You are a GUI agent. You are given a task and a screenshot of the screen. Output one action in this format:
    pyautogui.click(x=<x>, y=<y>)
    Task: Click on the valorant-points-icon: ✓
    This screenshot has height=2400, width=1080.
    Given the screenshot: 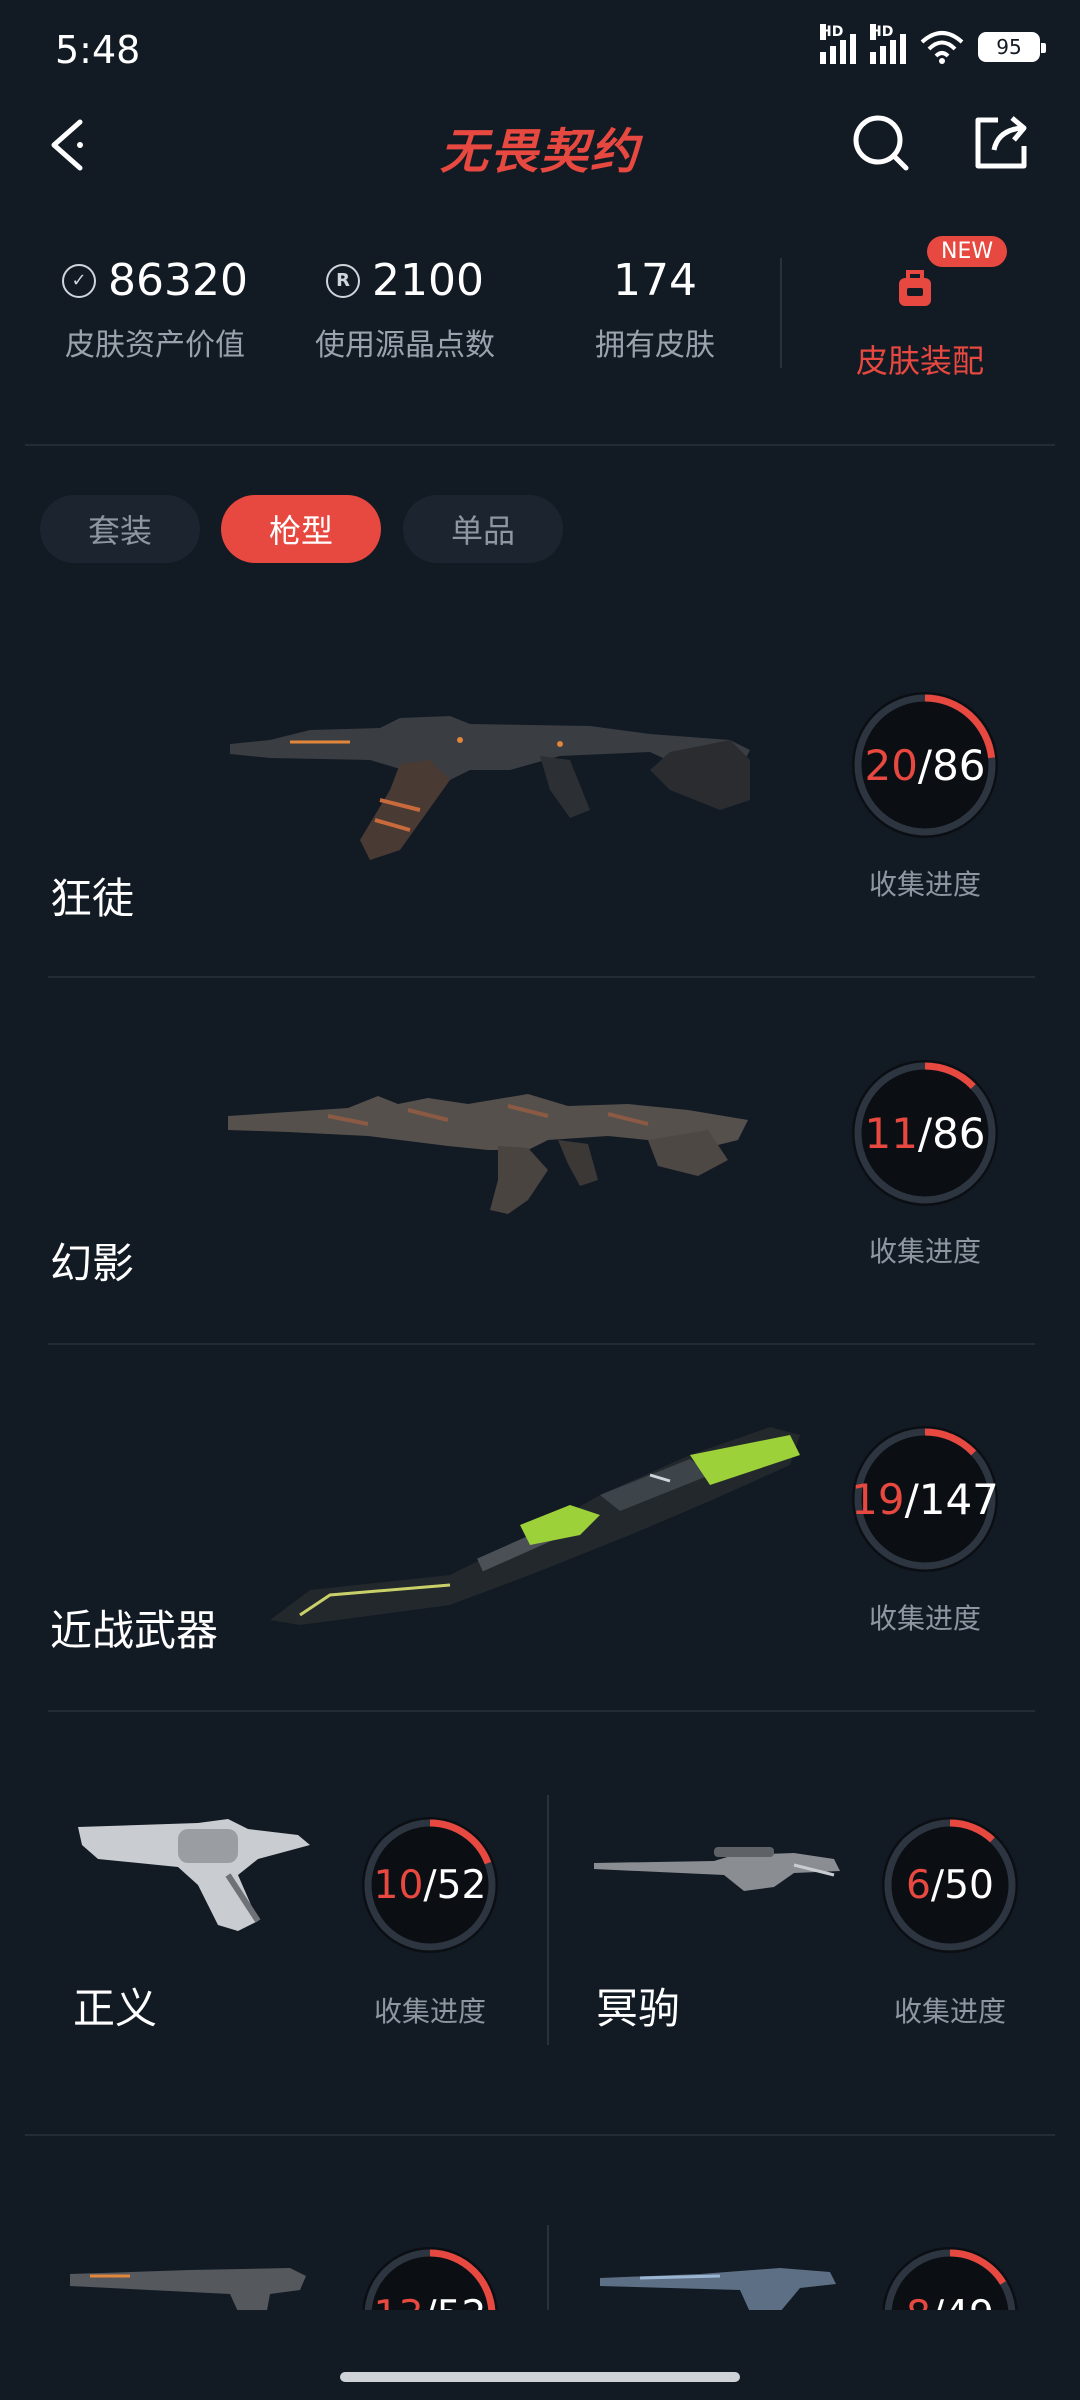 What is the action you would take?
    pyautogui.click(x=79, y=280)
    